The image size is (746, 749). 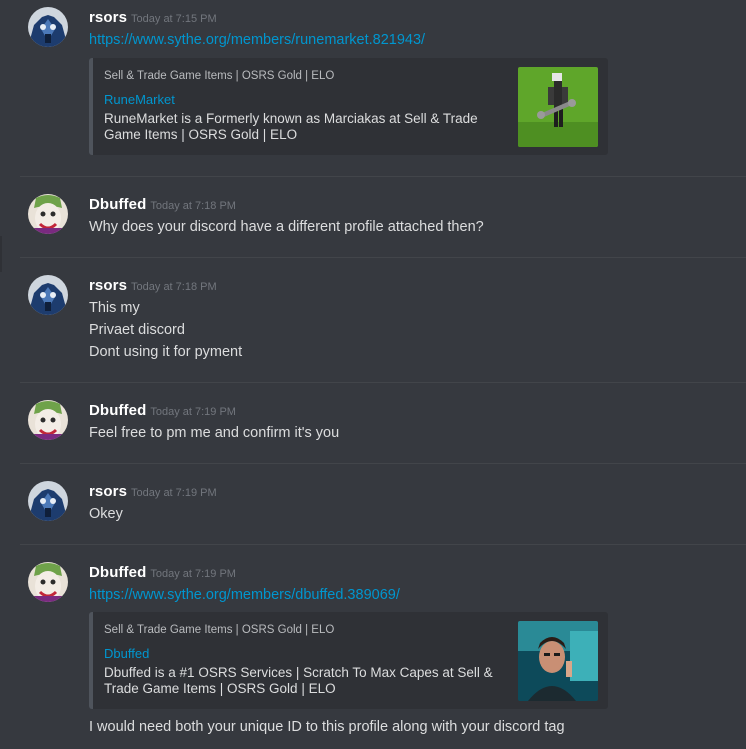 What do you see at coordinates (166, 352) in the screenshot?
I see `message-text: Dont using it for pyment` at bounding box center [166, 352].